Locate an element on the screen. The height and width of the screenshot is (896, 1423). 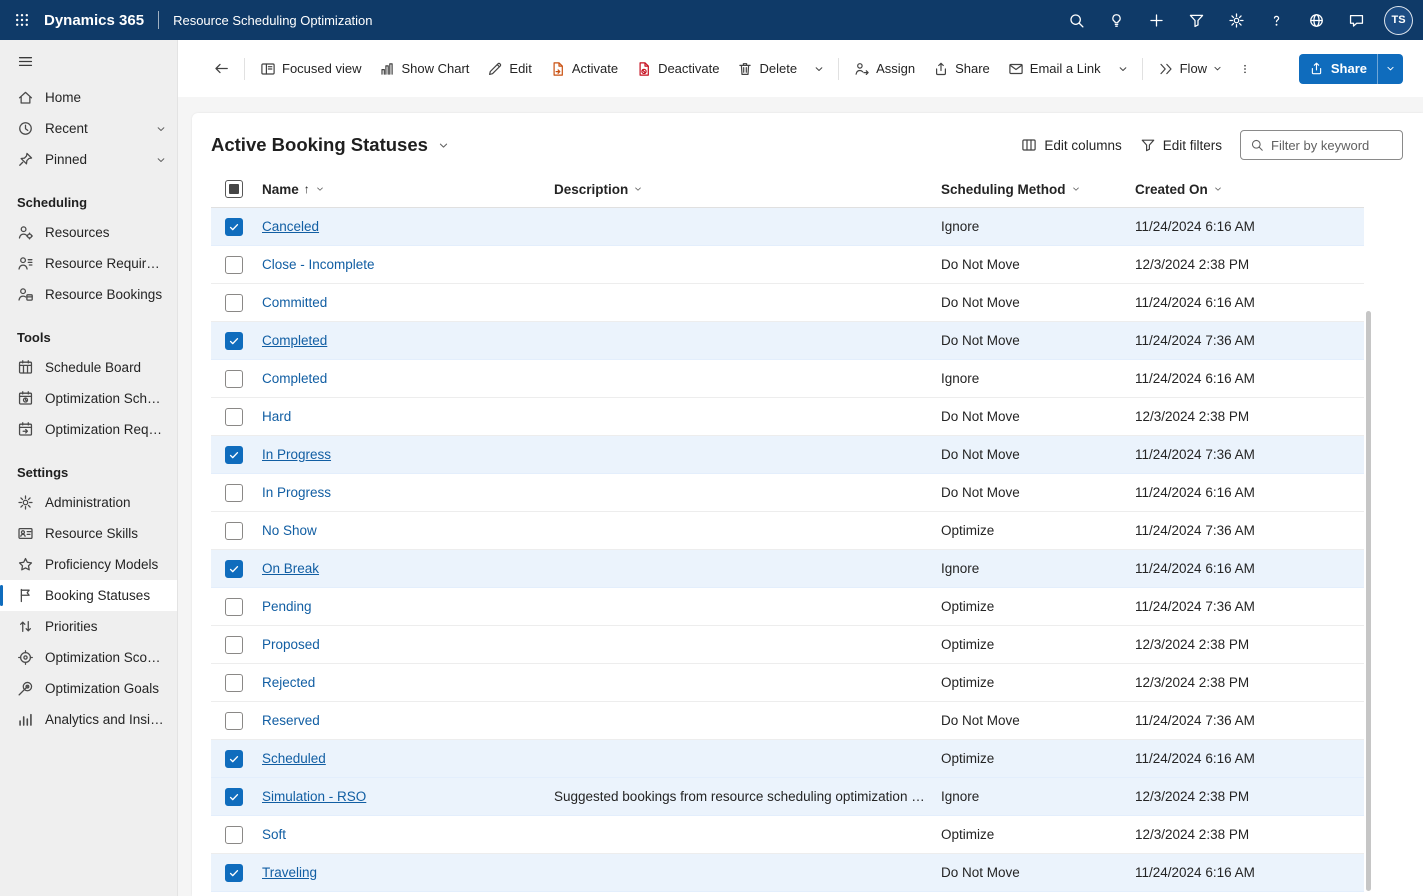
focused-view-button: Focused view is located at coordinates (310, 69).